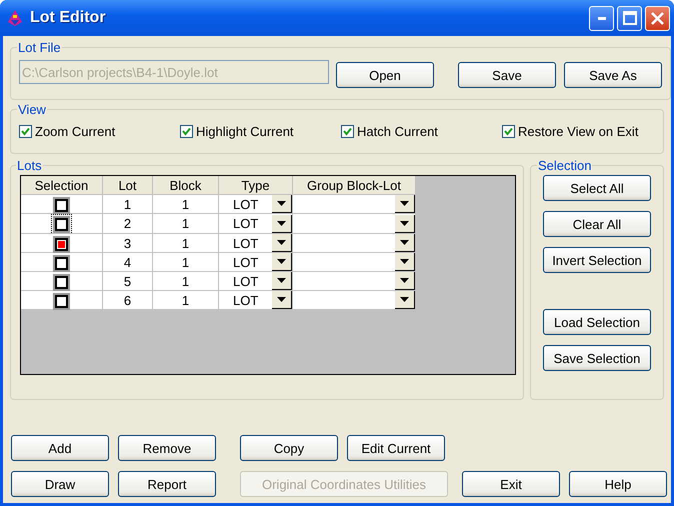 Image resolution: width=674 pixels, height=506 pixels. Describe the element at coordinates (185, 185) in the screenshot. I see `column-header: Block` at that location.